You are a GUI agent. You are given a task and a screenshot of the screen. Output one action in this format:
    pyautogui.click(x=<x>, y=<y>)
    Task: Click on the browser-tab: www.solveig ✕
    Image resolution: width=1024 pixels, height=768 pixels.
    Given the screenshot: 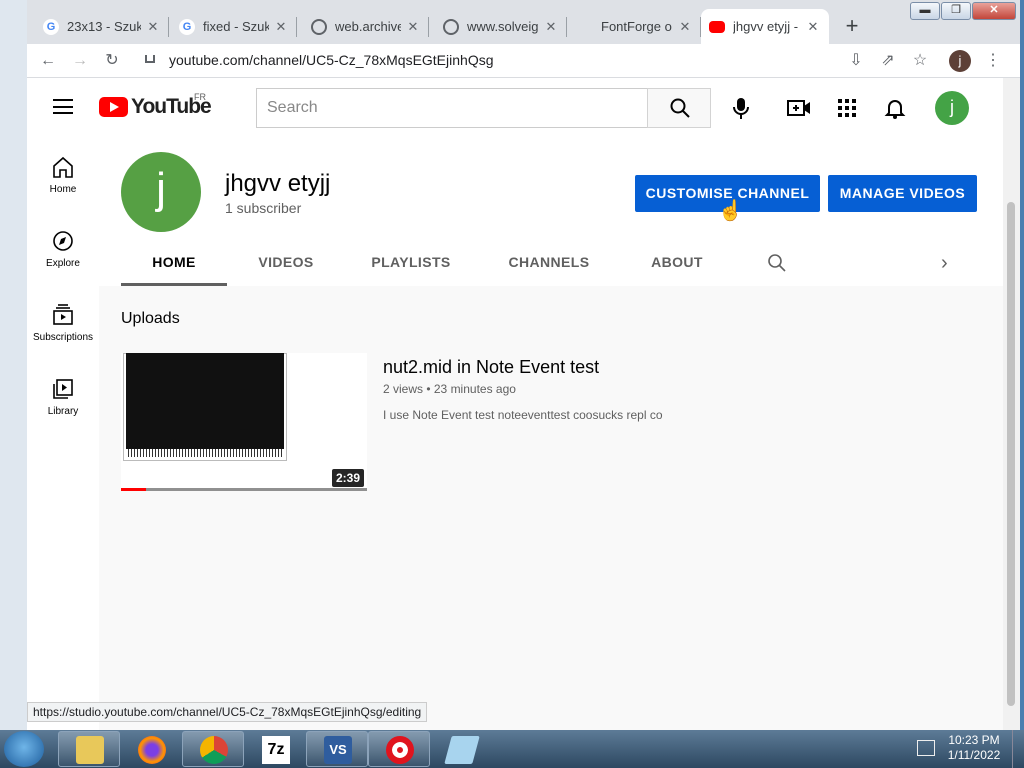 What is the action you would take?
    pyautogui.click(x=501, y=26)
    